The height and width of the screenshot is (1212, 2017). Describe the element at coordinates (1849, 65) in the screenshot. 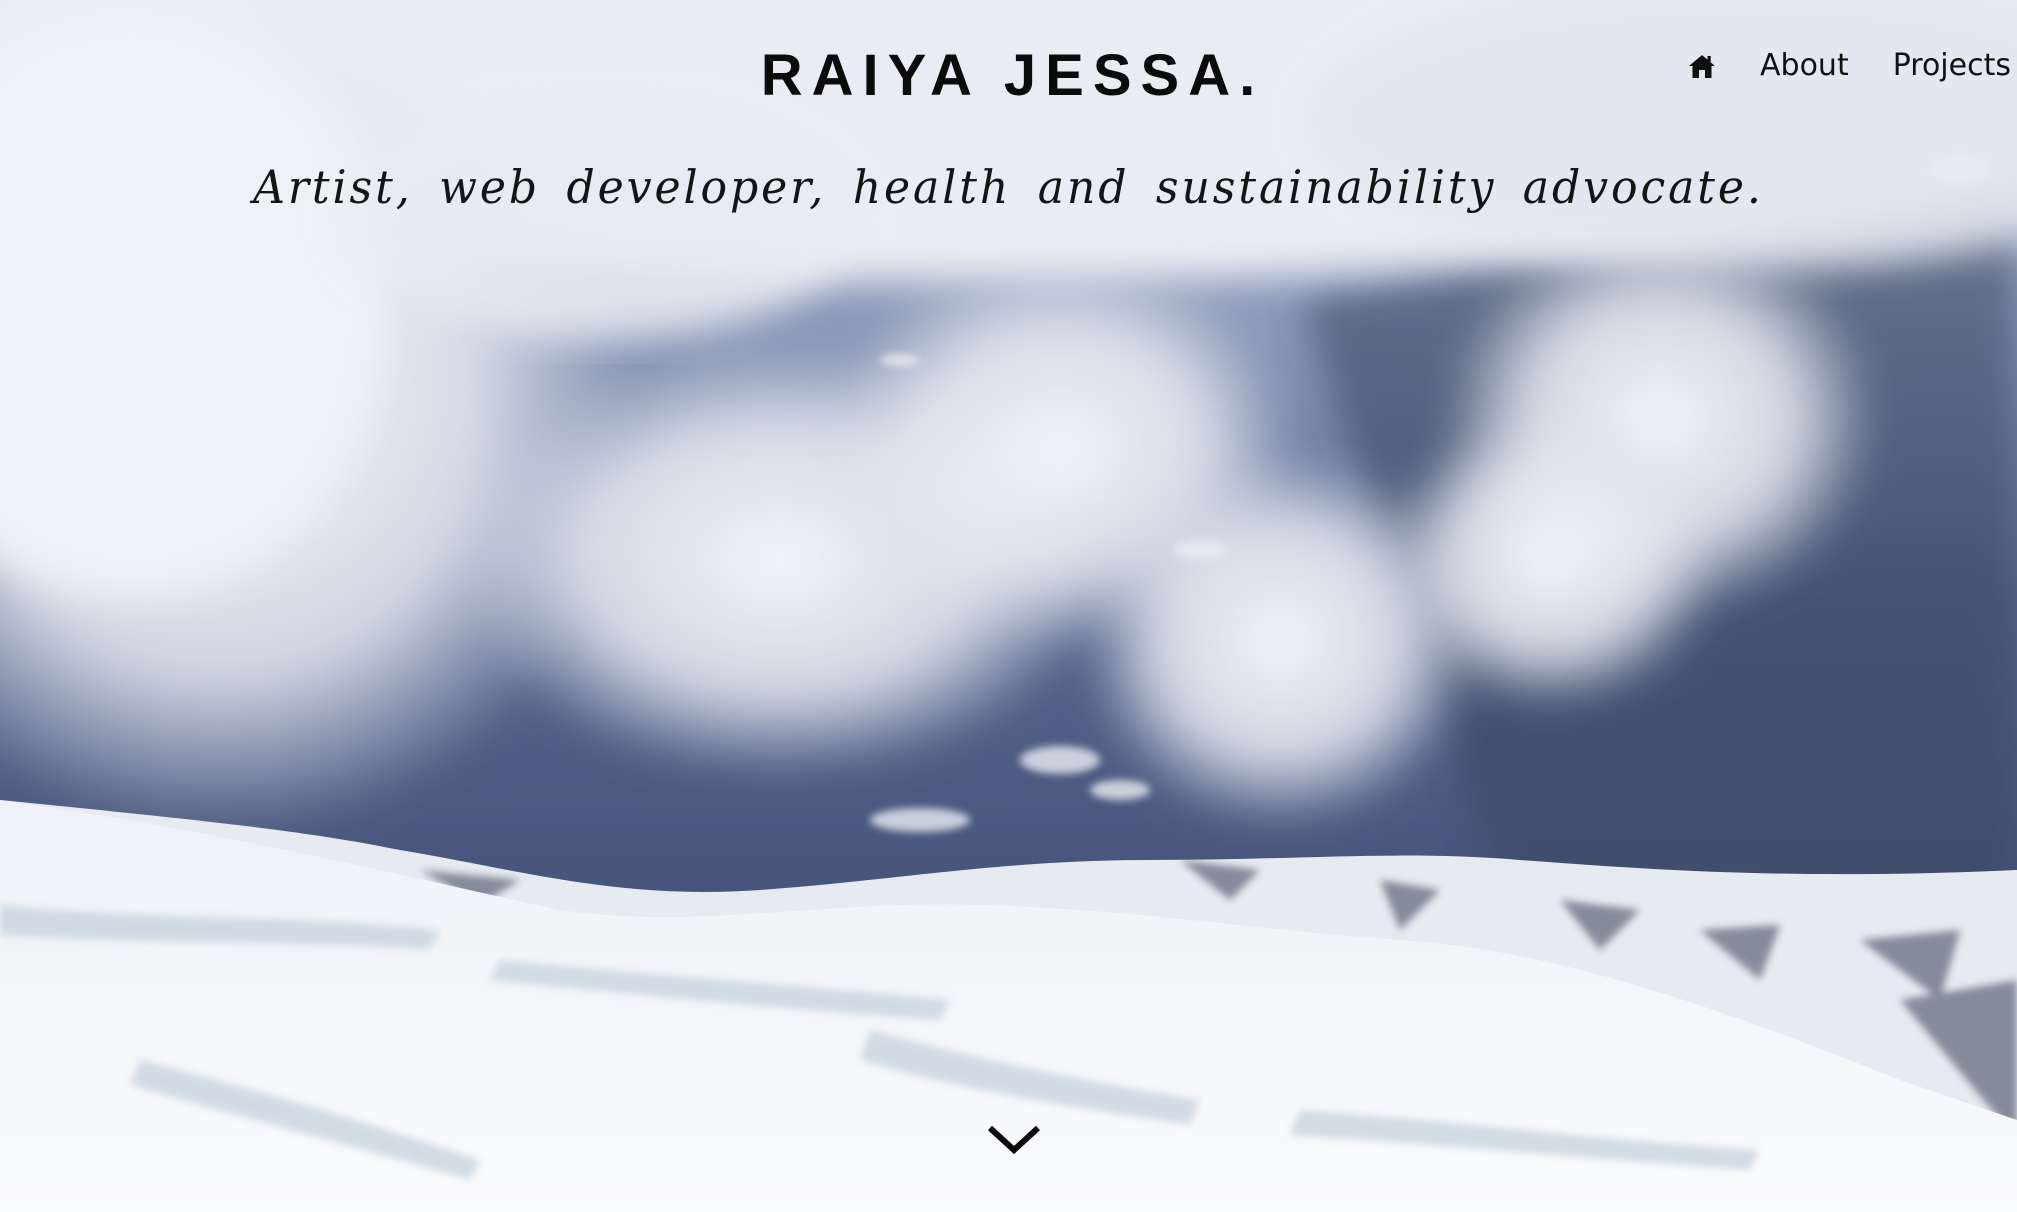

I see `main-nav: About Projects` at that location.